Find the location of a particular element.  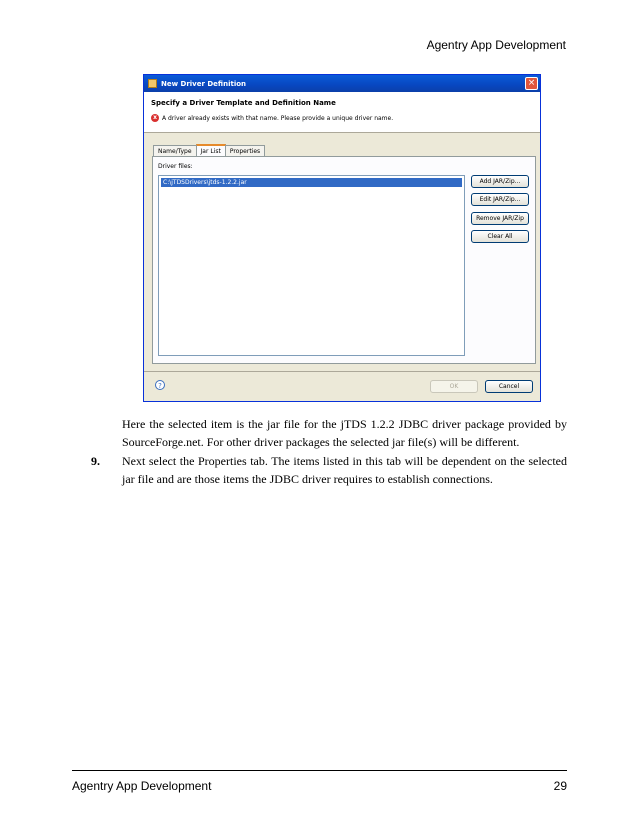

step-number: 9. is located at coordinates (95, 461).